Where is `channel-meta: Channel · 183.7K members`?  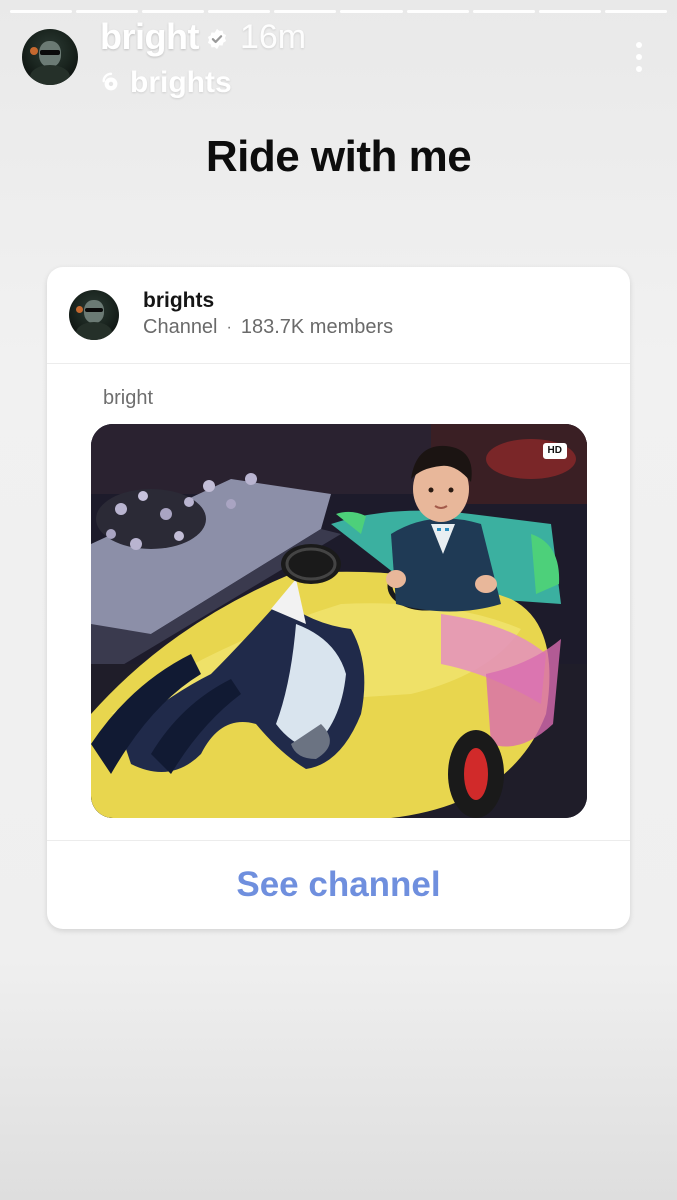 channel-meta: Channel · 183.7K members is located at coordinates (268, 327).